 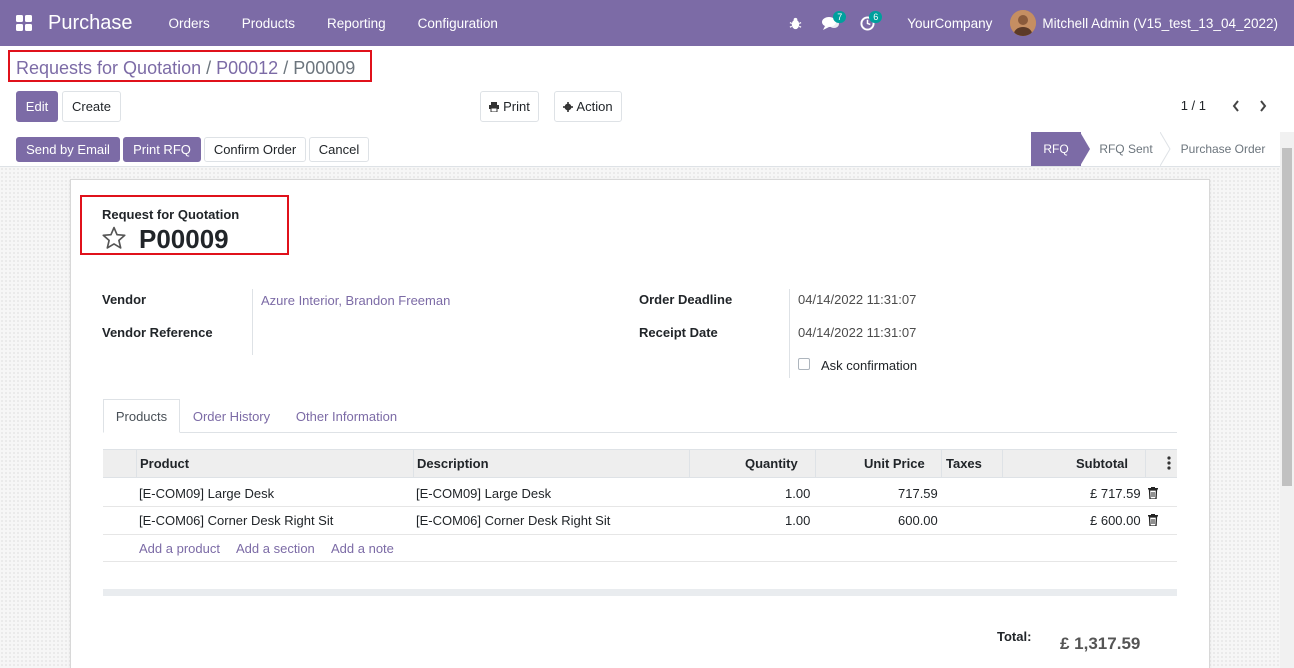 What do you see at coordinates (24, 23) in the screenshot?
I see `apps-menu-icon` at bounding box center [24, 23].